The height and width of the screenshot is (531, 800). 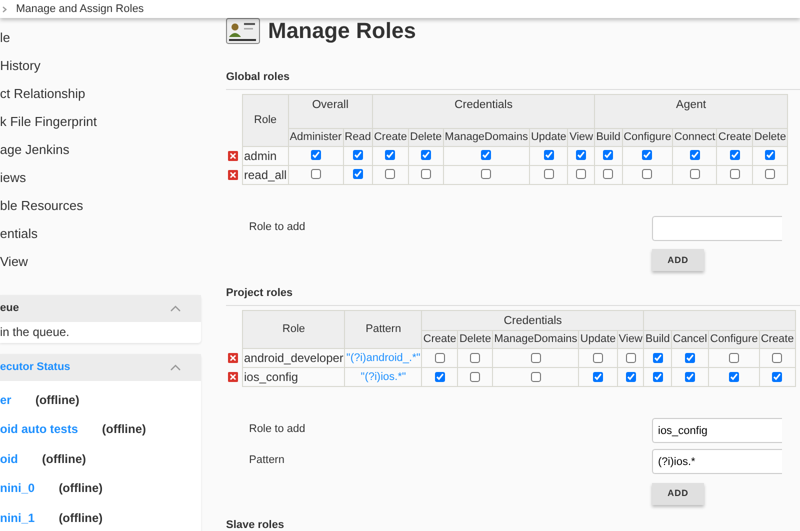 I want to click on sidebar-item: le, so click(x=100, y=38).